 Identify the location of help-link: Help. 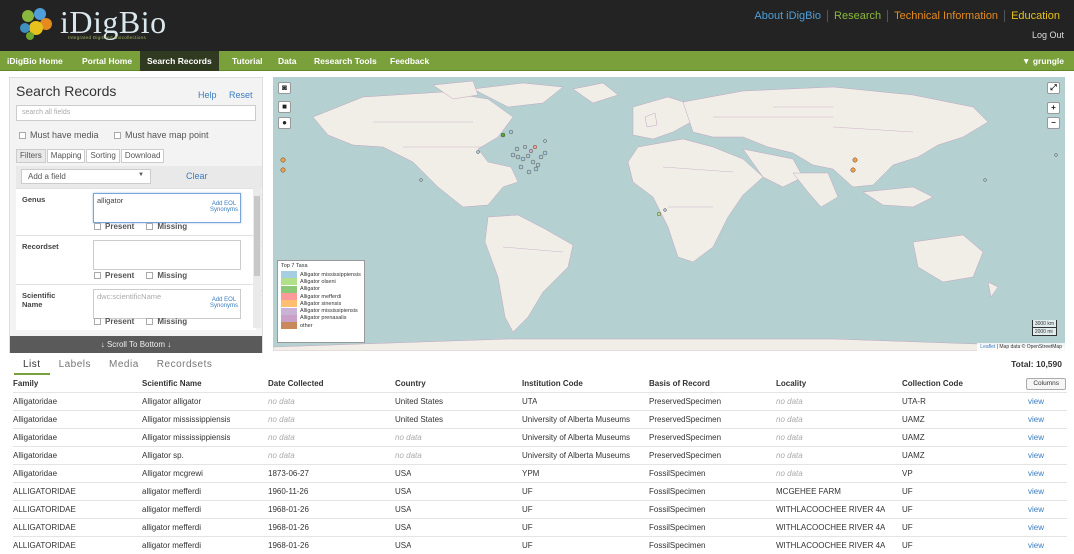
(207, 95).